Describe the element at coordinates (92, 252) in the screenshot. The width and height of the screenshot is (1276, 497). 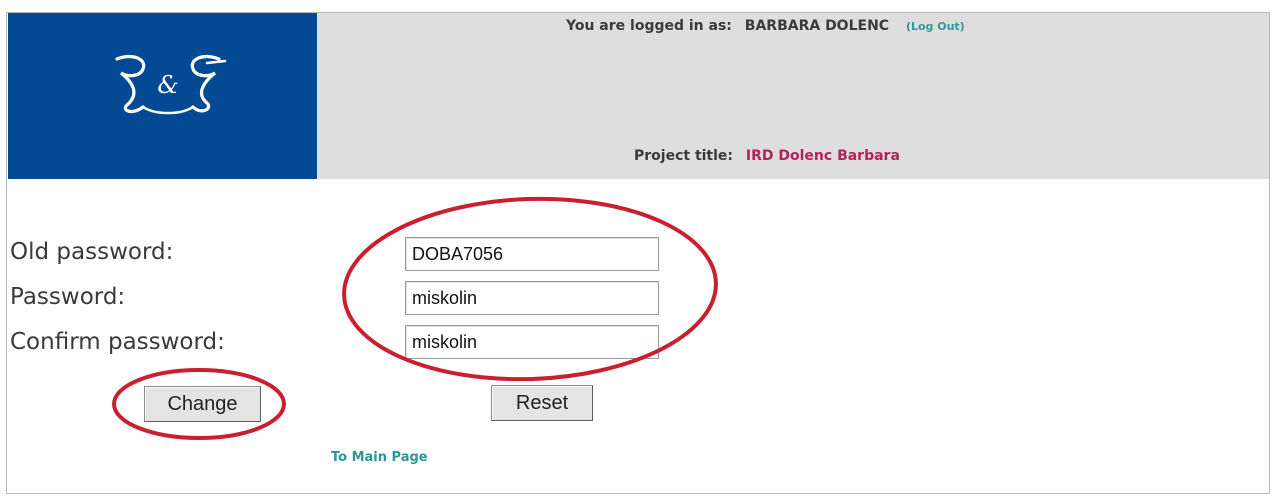
I see `old-password-label: Old password:` at that location.